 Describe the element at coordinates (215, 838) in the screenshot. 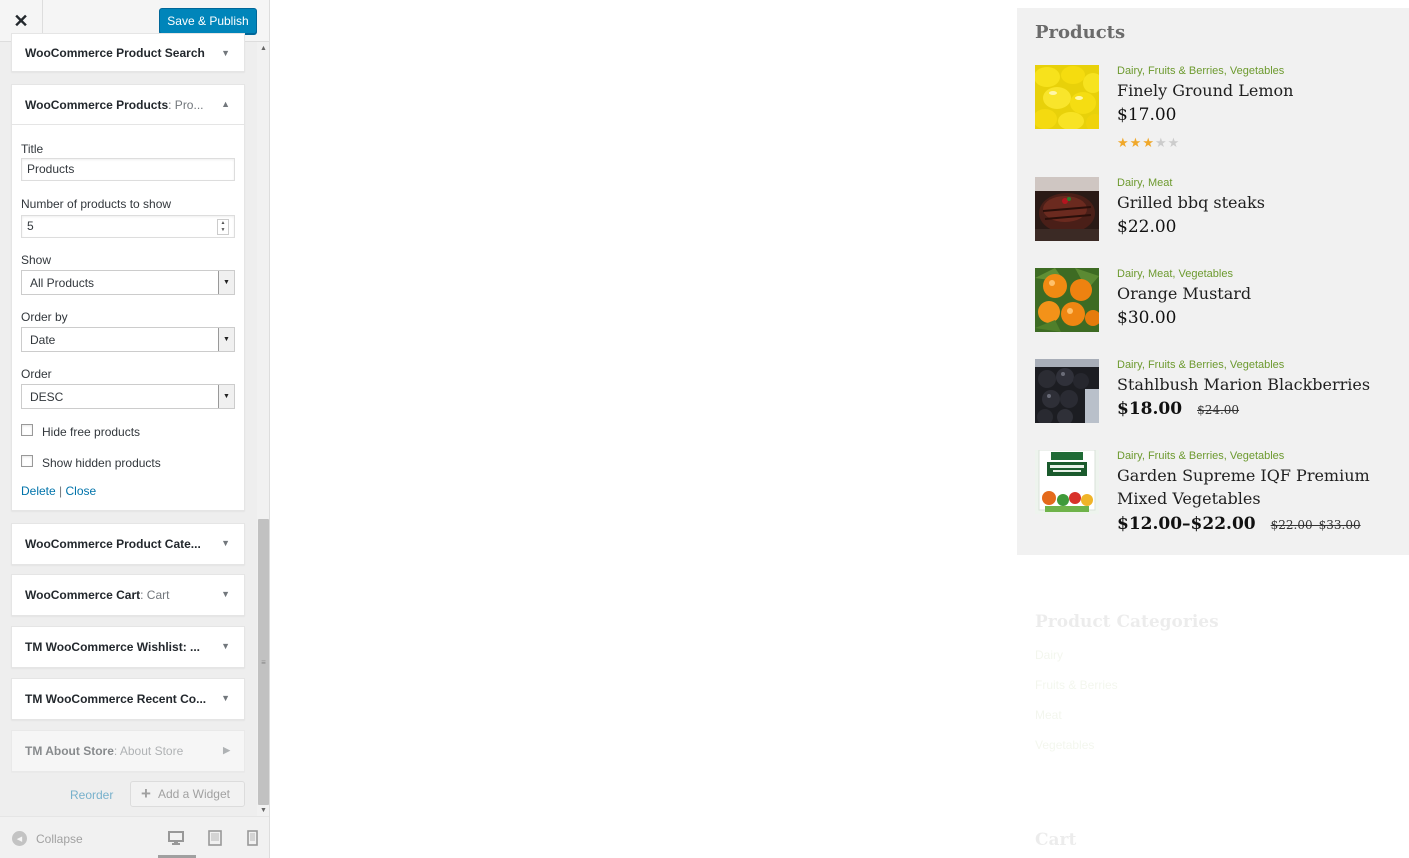

I see `tablet-icon` at that location.